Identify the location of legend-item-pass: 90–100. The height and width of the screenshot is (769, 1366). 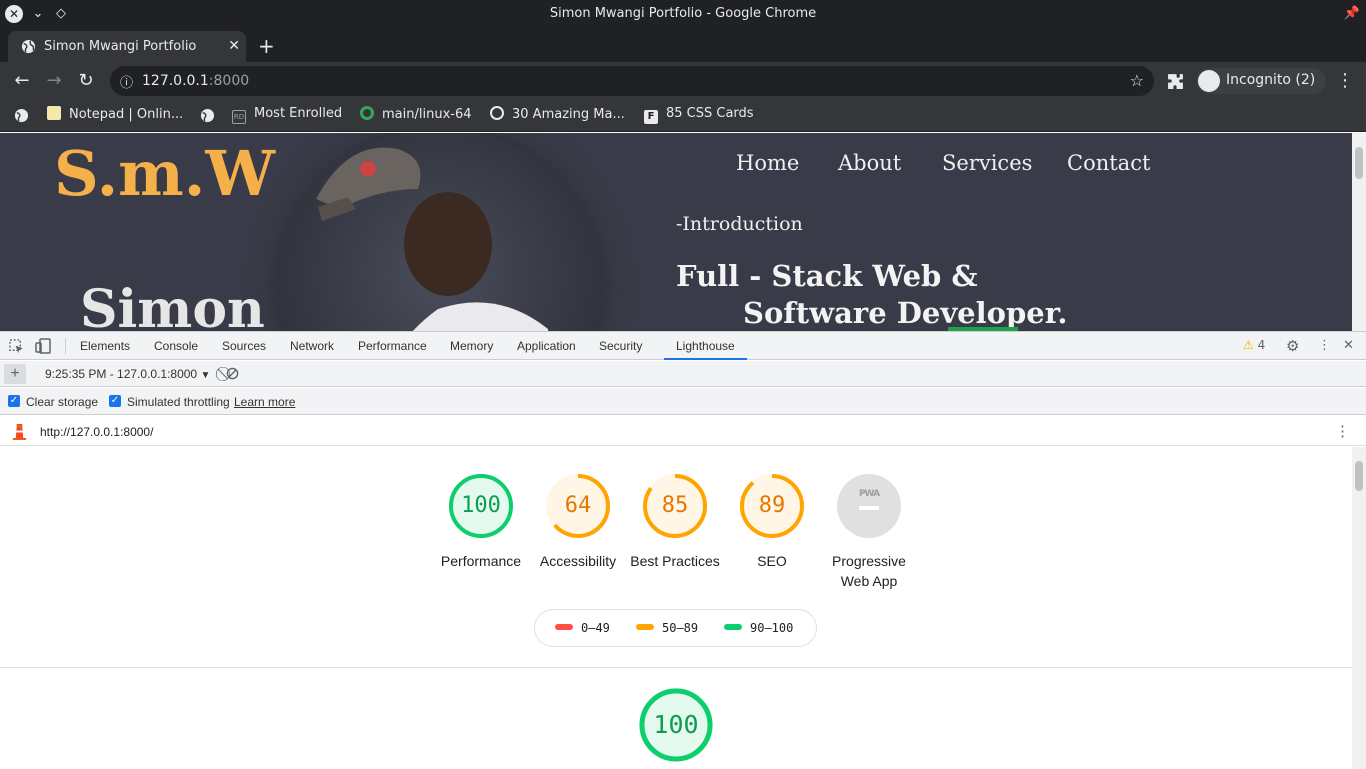
(758, 628).